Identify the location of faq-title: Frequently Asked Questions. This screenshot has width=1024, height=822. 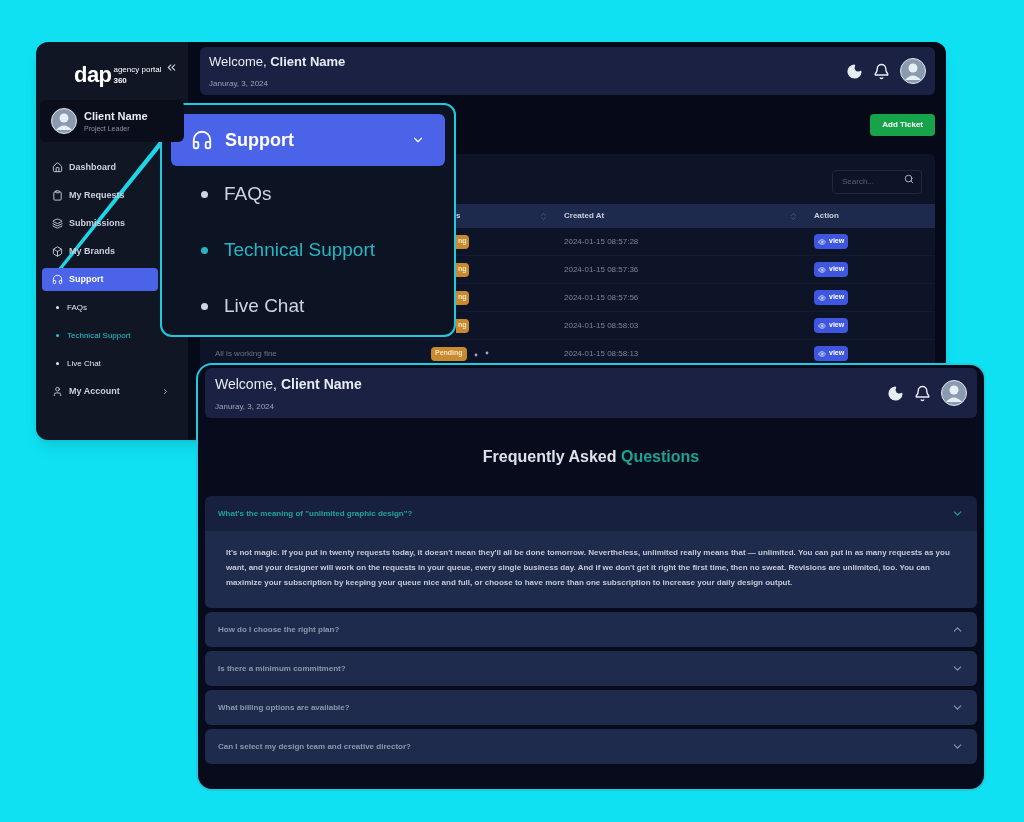
(591, 457).